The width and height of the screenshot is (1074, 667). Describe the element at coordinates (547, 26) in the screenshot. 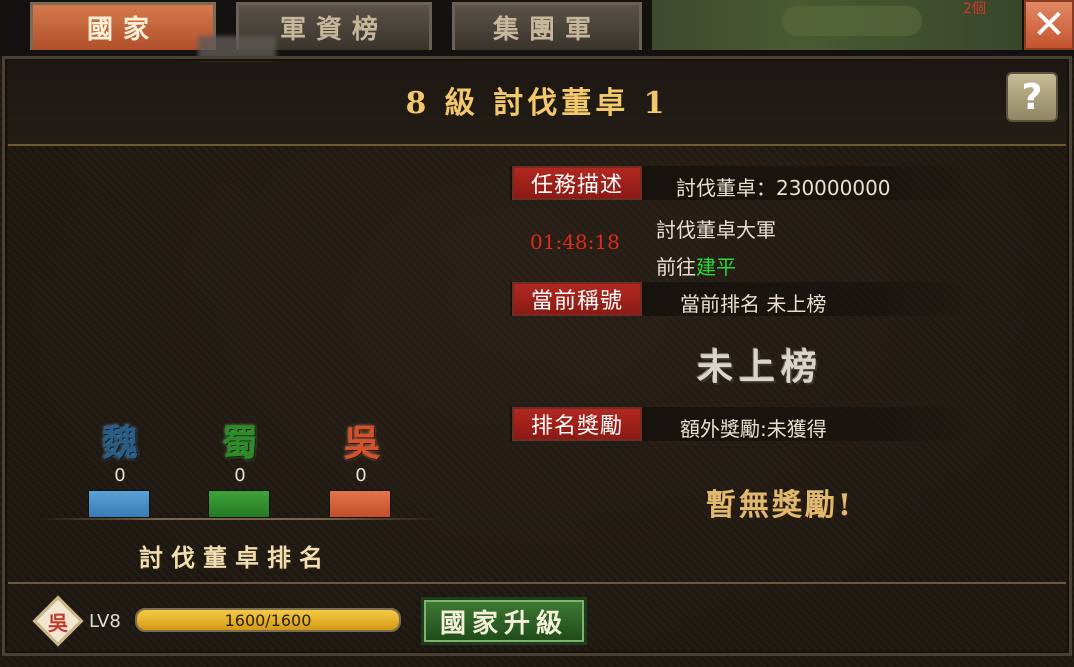

I see `tab-group-army: 集團軍` at that location.